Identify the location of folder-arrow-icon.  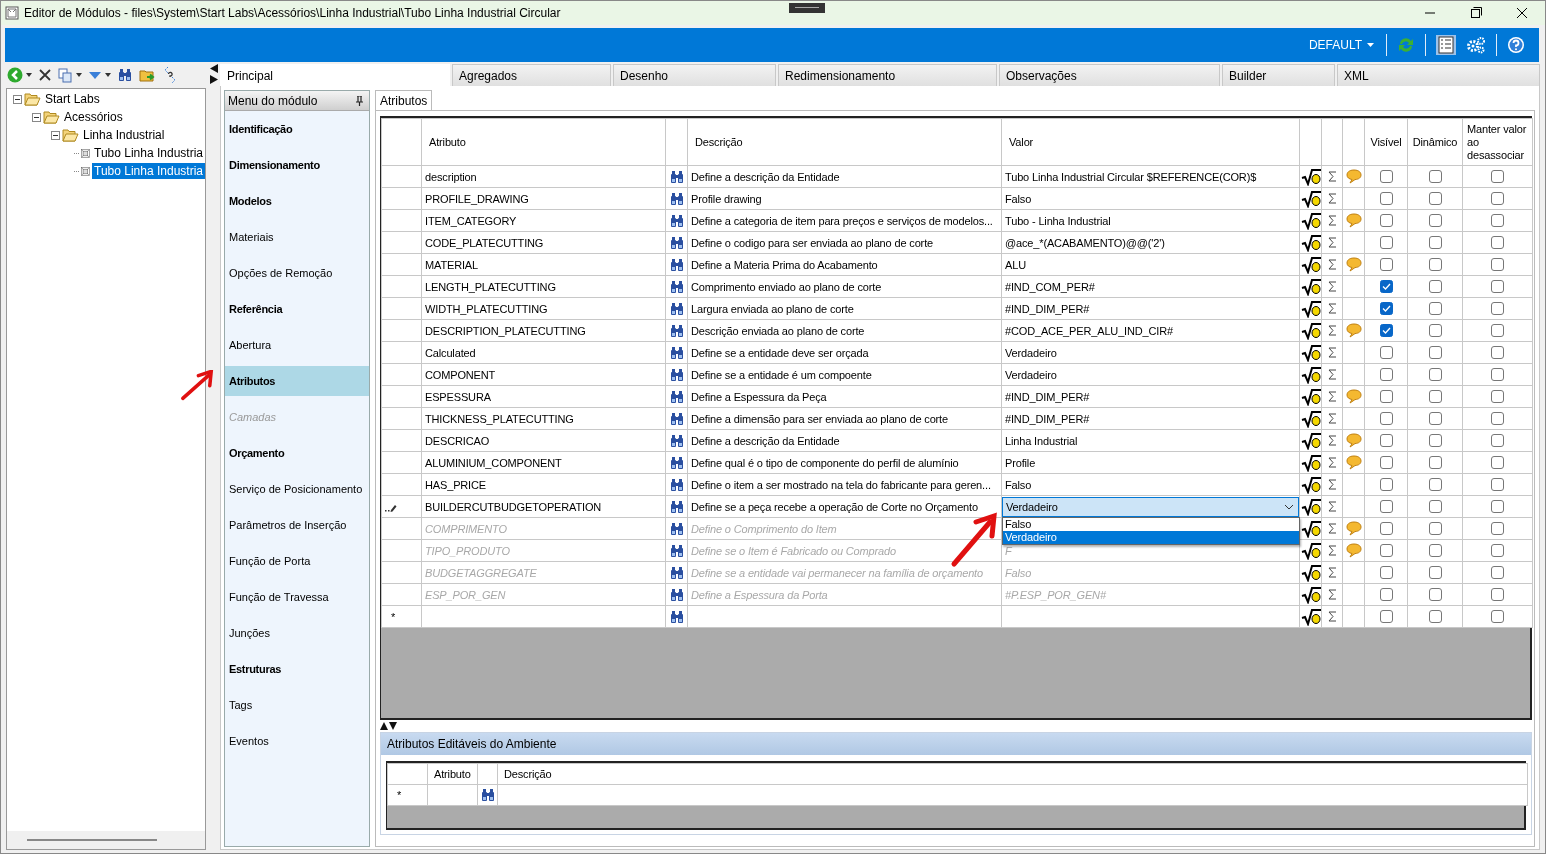
(147, 75).